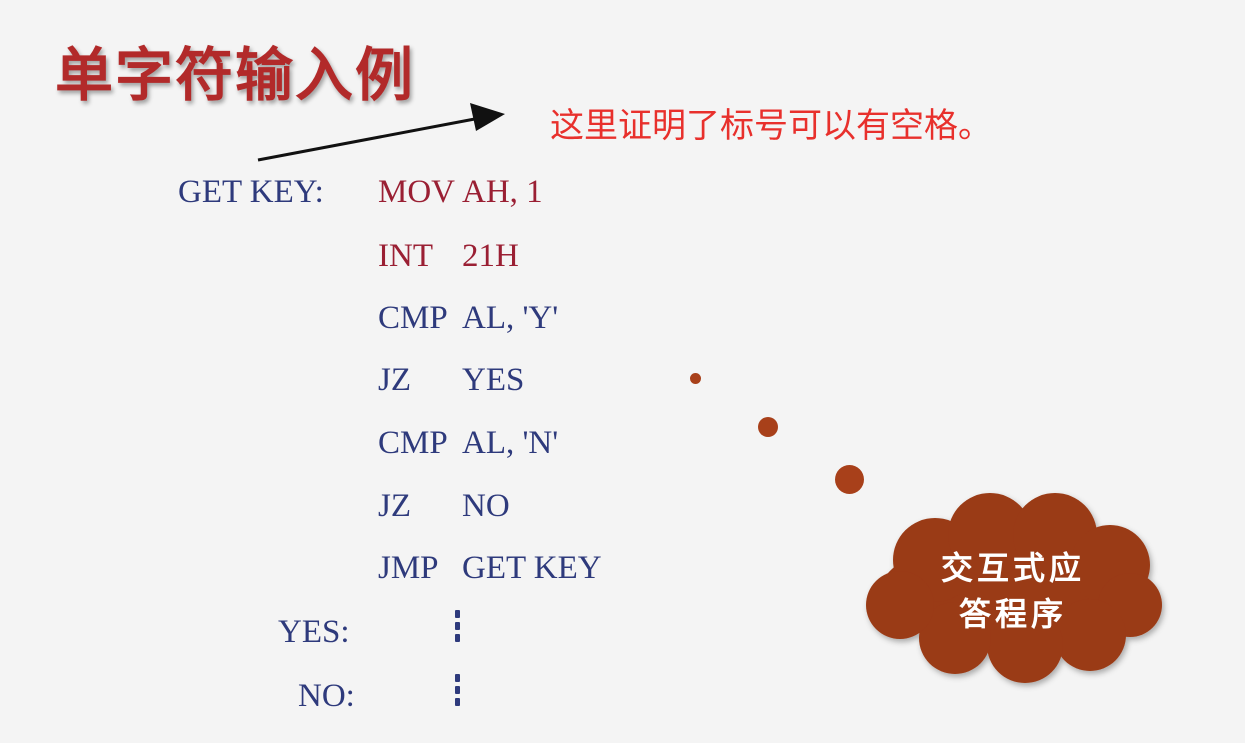 This screenshot has height=743, width=1245. I want to click on cloud-text-line-1: 交互式应, so click(1012, 568).